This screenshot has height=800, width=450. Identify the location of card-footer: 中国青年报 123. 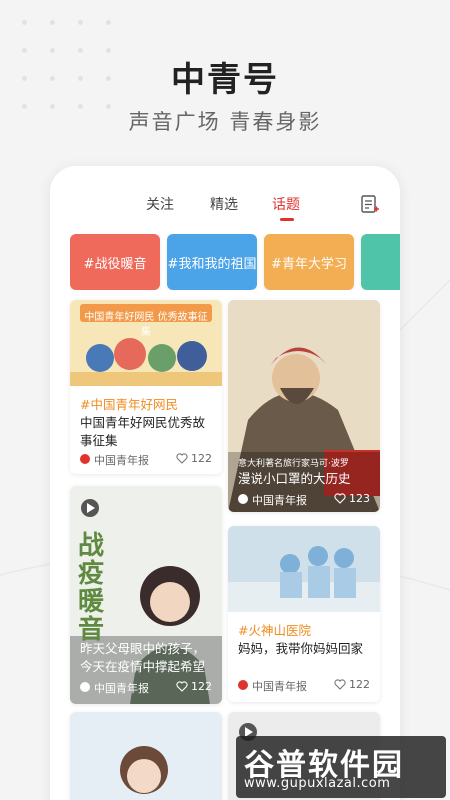
(304, 500).